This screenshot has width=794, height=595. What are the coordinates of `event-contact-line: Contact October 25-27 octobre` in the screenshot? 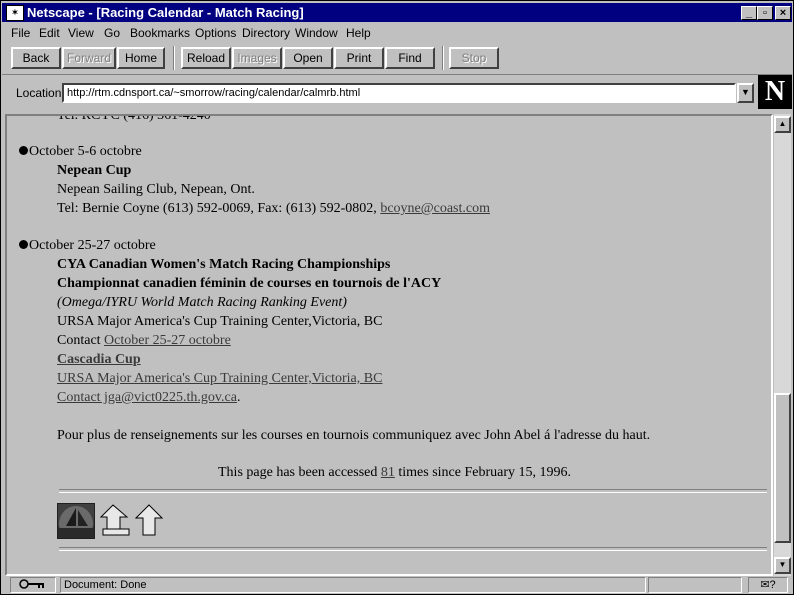 It's located at (144, 341).